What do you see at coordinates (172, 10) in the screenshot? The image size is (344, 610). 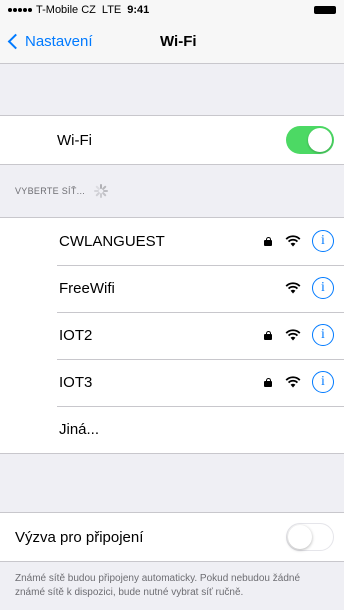 I see `status-bar: T-Mobile CZ LTE 9:41` at bounding box center [172, 10].